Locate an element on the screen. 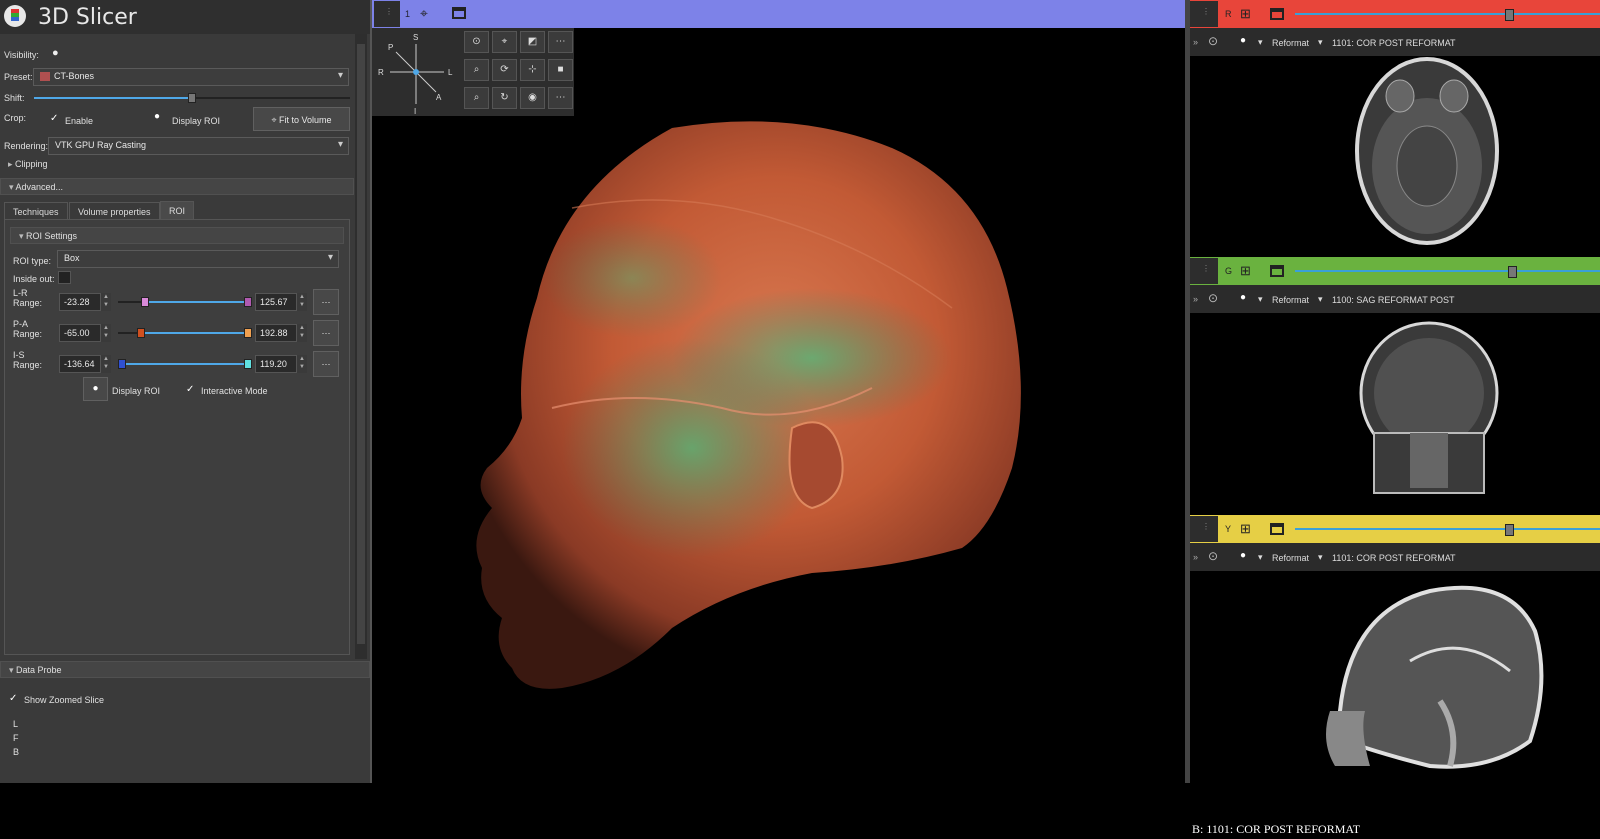 The image size is (1600, 839). roi-type-combo: Box is located at coordinates (198, 259).